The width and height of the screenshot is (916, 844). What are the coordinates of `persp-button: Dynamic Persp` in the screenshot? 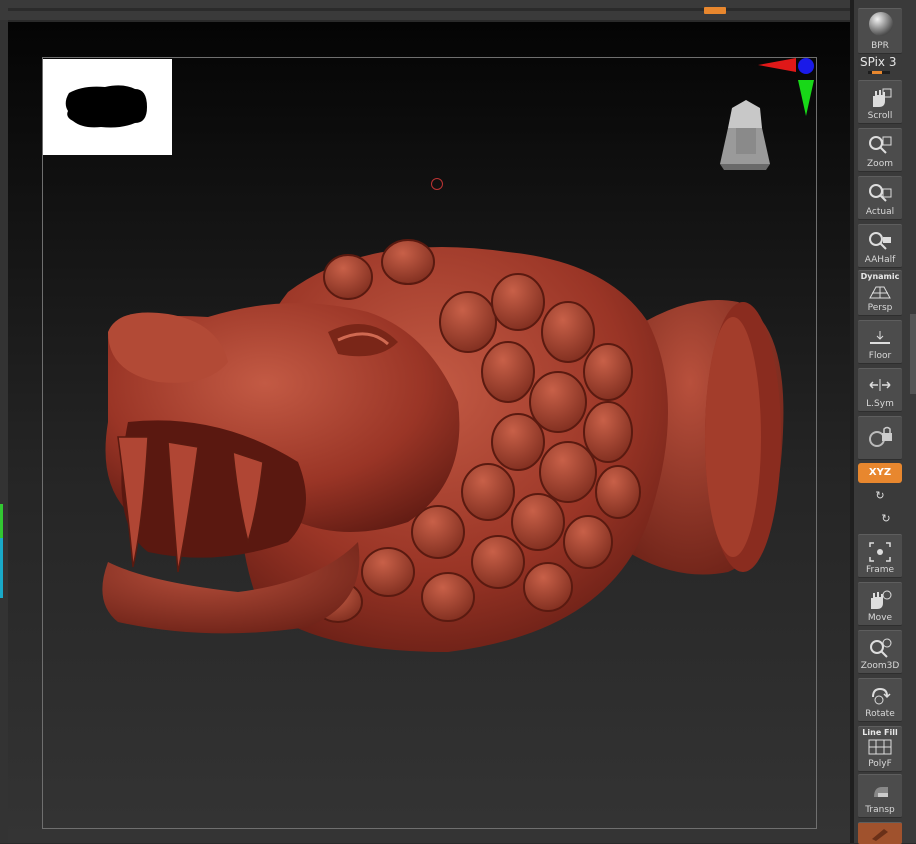 It's located at (880, 293).